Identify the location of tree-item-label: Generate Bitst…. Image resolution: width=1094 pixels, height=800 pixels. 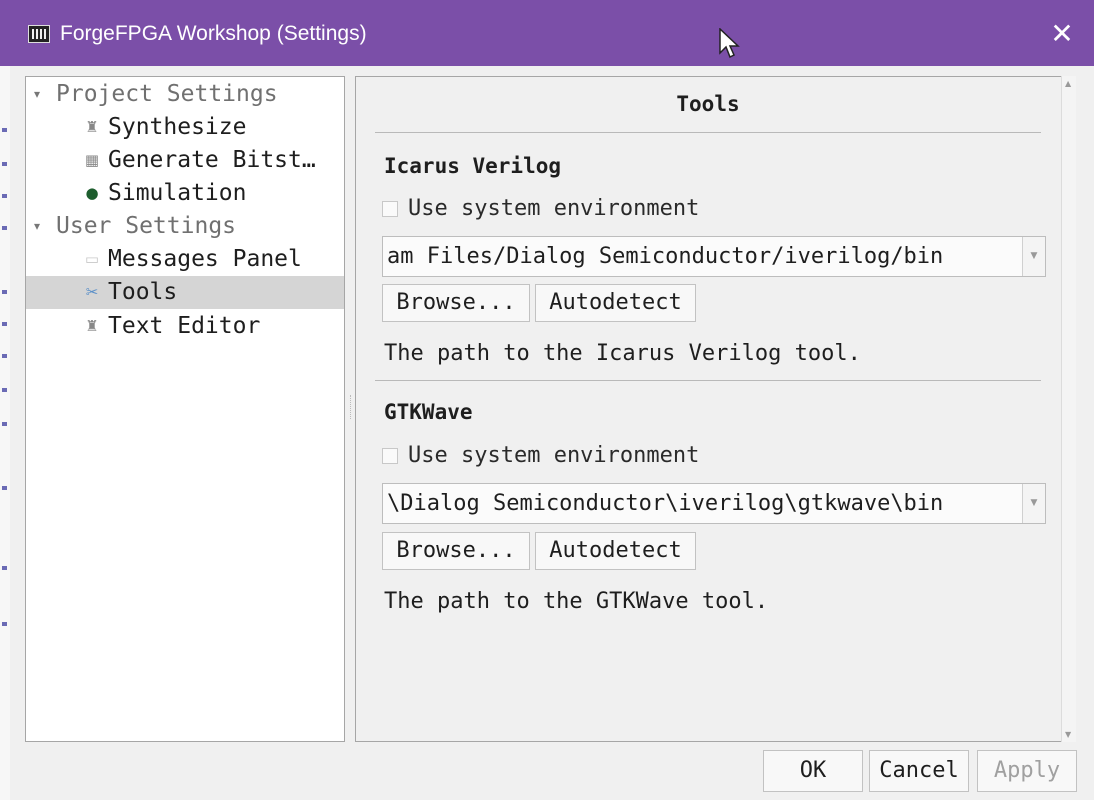
(212, 160).